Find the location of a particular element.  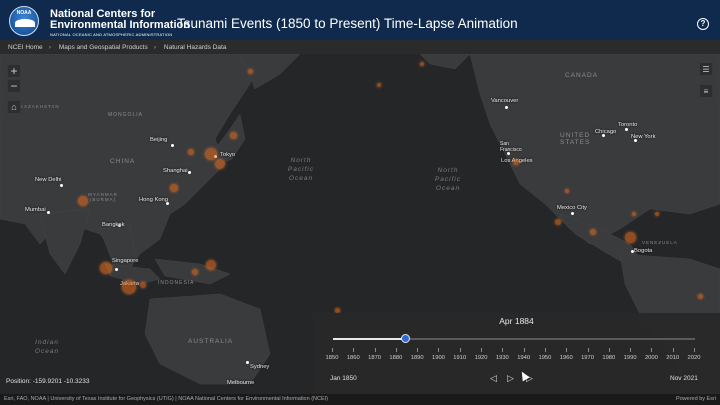

time-slider-thumb is located at coordinates (405, 338).